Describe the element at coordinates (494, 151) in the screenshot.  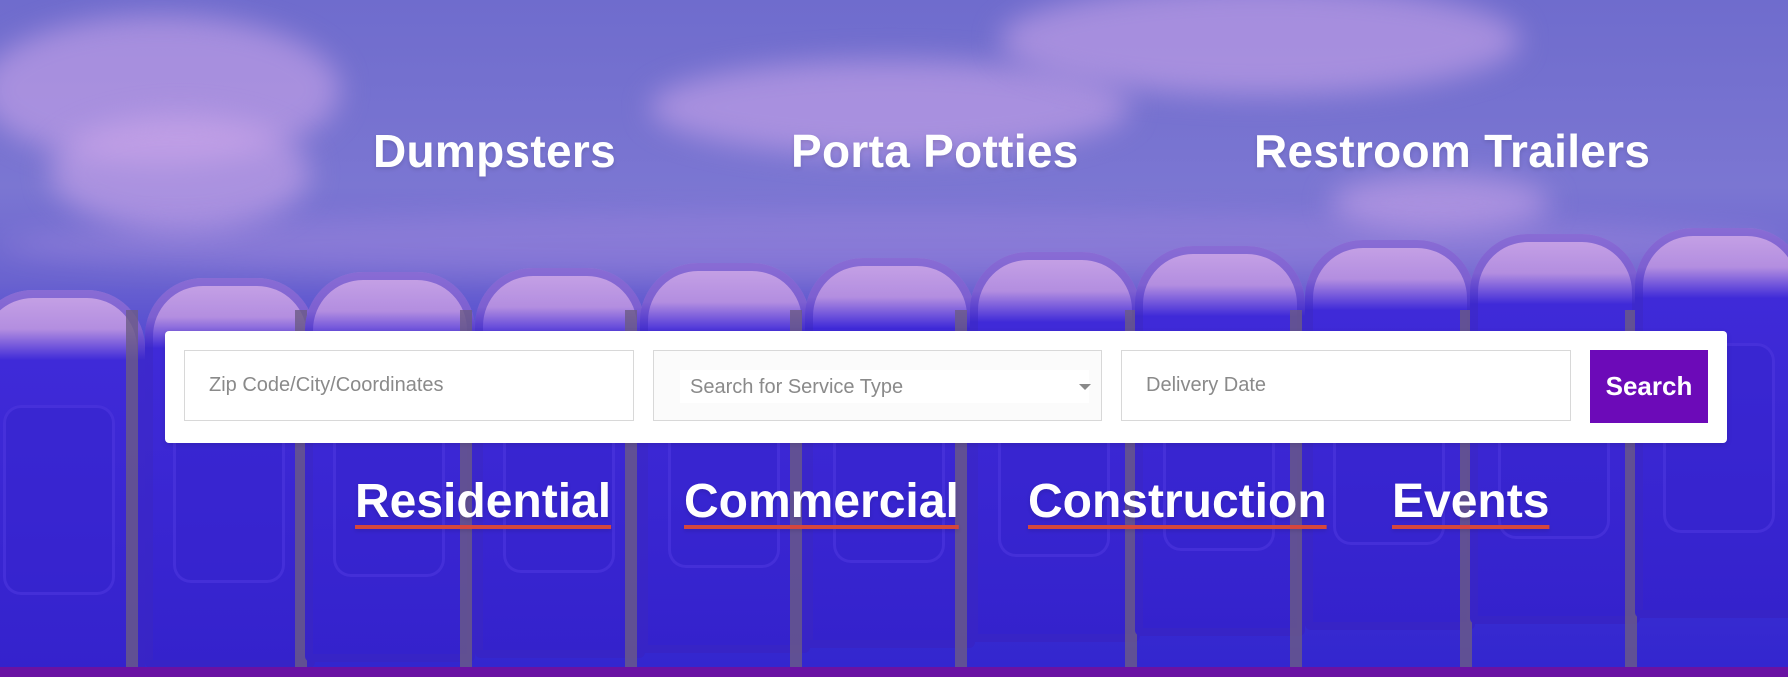
I see `service-link-dumpsters: Dumpsters` at that location.